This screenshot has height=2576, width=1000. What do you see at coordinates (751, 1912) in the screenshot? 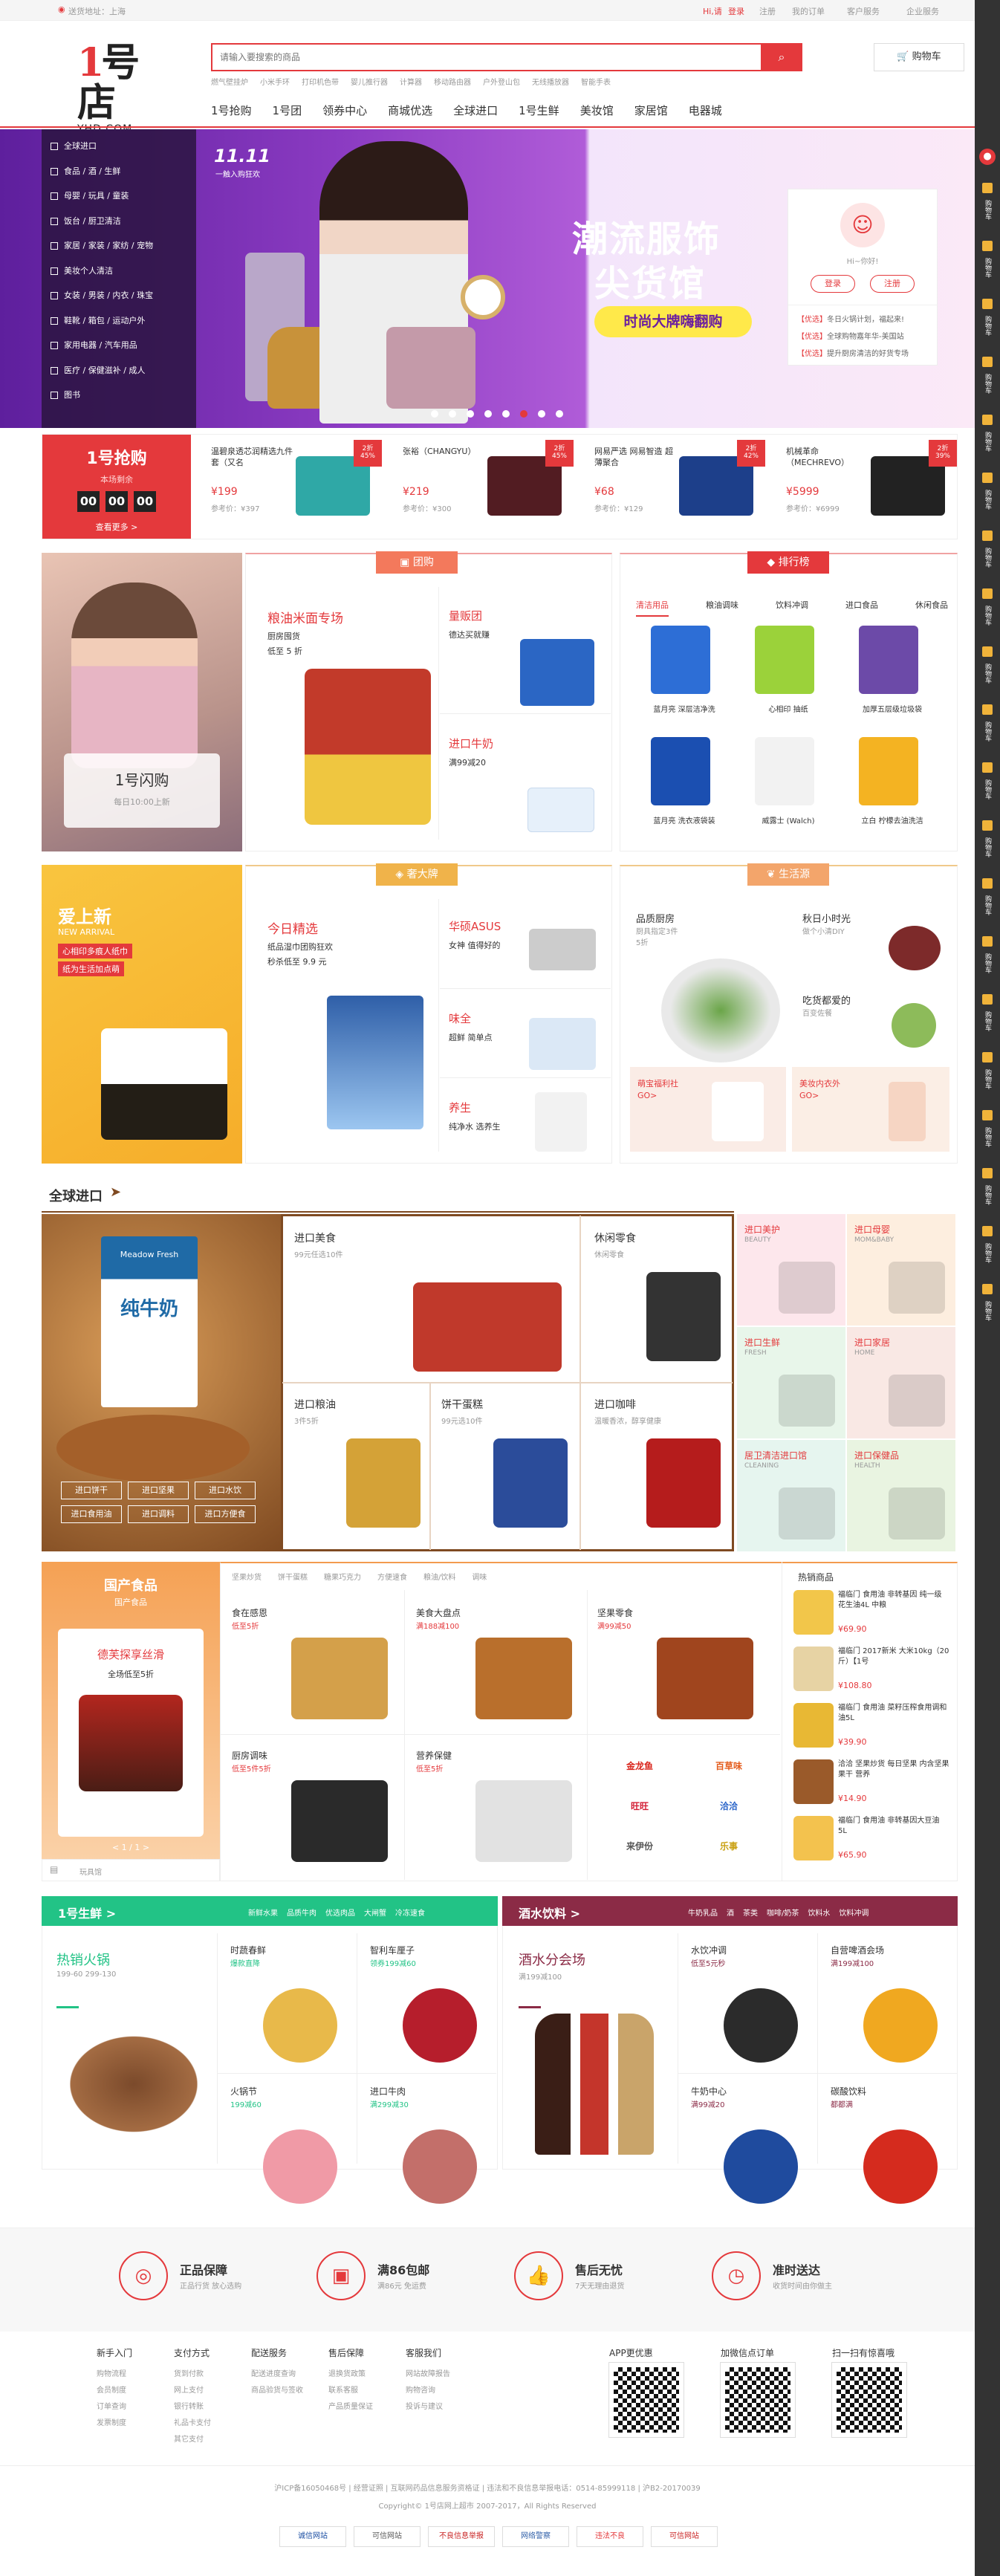
I see `drinks-tab: 茶类` at bounding box center [751, 1912].